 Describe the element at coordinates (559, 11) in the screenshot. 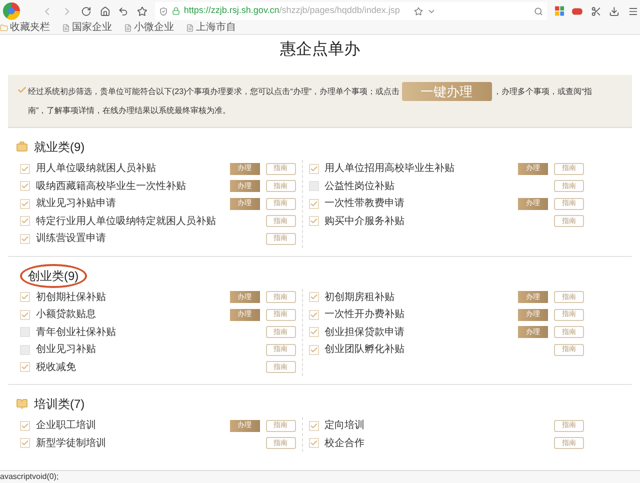

I see `grid-app-icon` at that location.